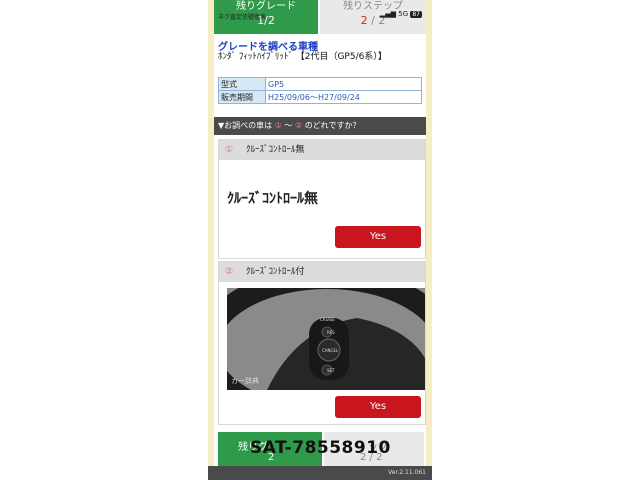 This screenshot has width=640, height=480. Describe the element at coordinates (331, 332) in the screenshot. I see `svg-text: RES` at that location.